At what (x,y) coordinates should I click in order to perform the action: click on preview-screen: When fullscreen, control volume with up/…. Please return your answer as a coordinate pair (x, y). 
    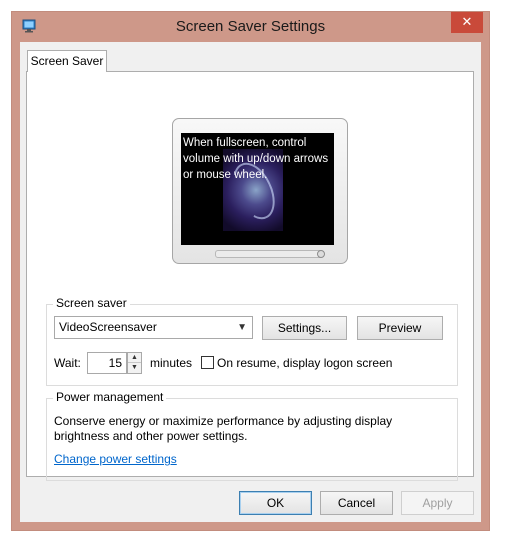
    Looking at the image, I should click on (257, 189).